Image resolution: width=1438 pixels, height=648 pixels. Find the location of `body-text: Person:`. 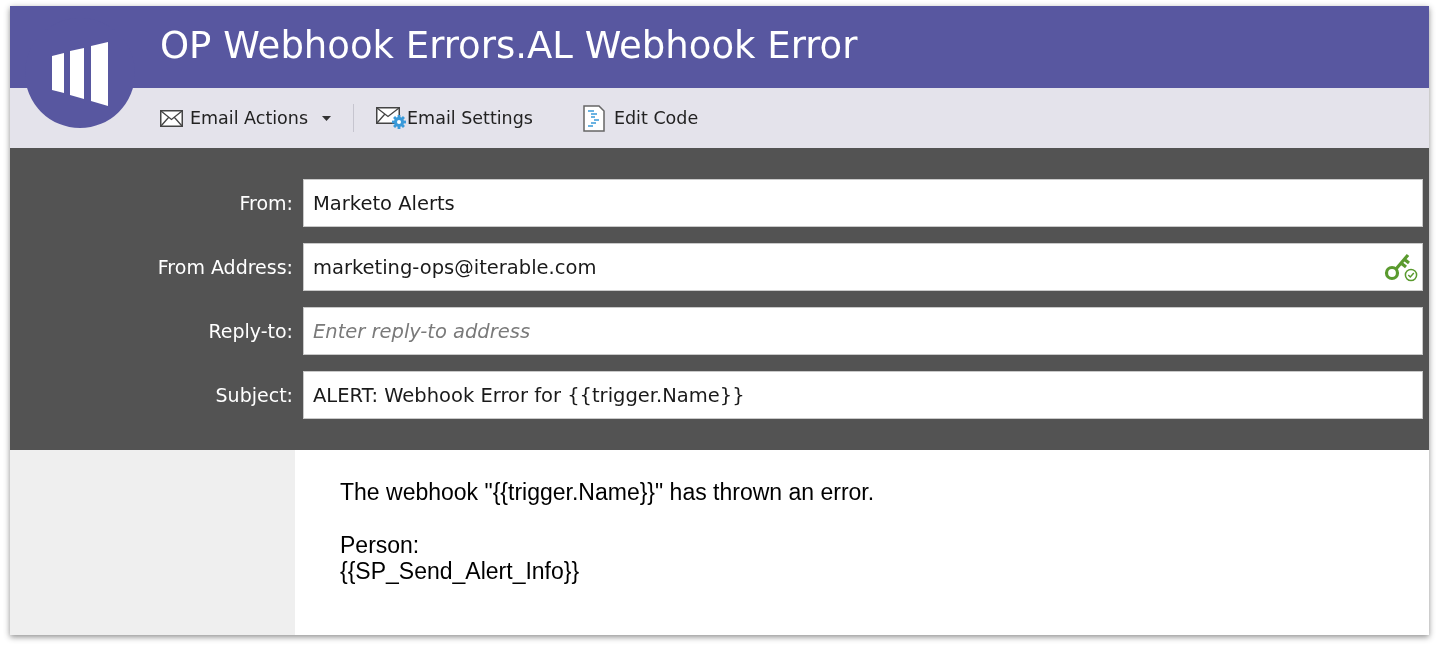

body-text: Person: is located at coordinates (380, 544).